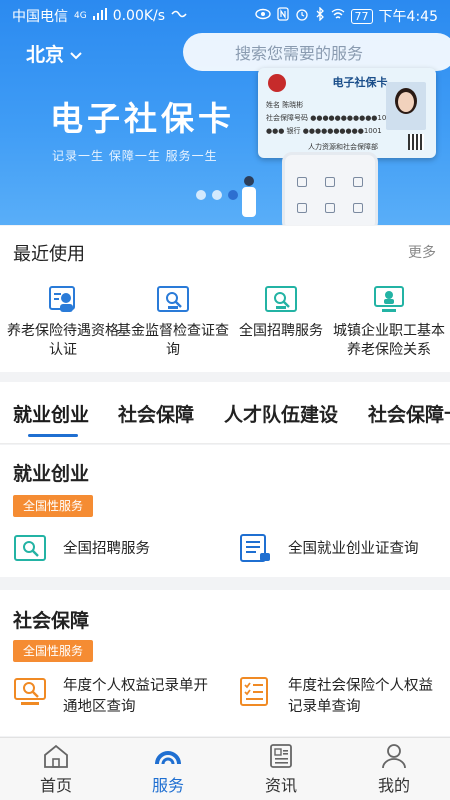 This screenshot has width=450, height=800. Describe the element at coordinates (353, 549) in the screenshot. I see `service-label: 全国就业创业证查询` at that location.